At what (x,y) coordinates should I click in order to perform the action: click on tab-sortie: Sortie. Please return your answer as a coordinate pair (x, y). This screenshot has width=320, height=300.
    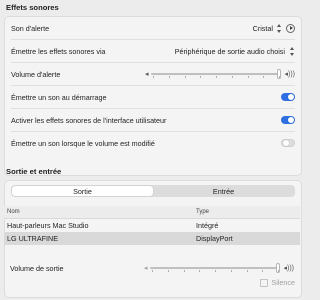
    Looking at the image, I should click on (82, 191).